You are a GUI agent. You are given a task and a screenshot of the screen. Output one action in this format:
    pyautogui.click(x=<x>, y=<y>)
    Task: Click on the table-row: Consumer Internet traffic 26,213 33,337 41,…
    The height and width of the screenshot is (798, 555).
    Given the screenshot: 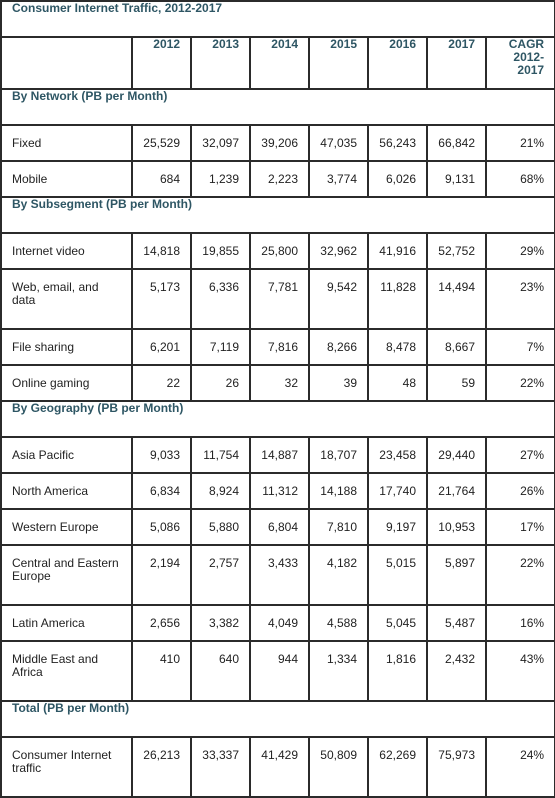 What is the action you would take?
    pyautogui.click(x=277, y=767)
    